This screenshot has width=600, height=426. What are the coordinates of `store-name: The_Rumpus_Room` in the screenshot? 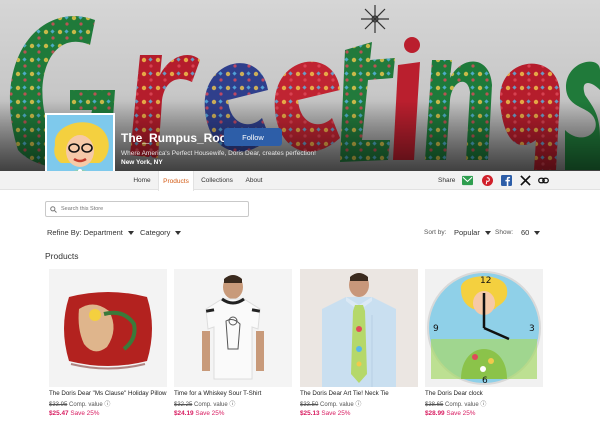 It's located at (179, 138).